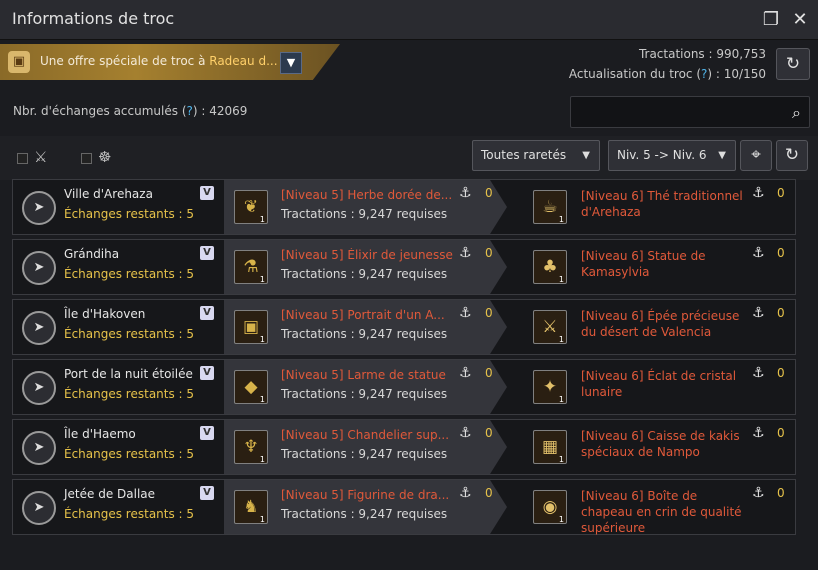  What do you see at coordinates (796, 113) in the screenshot?
I see `search-icon: ⌕` at bounding box center [796, 113].